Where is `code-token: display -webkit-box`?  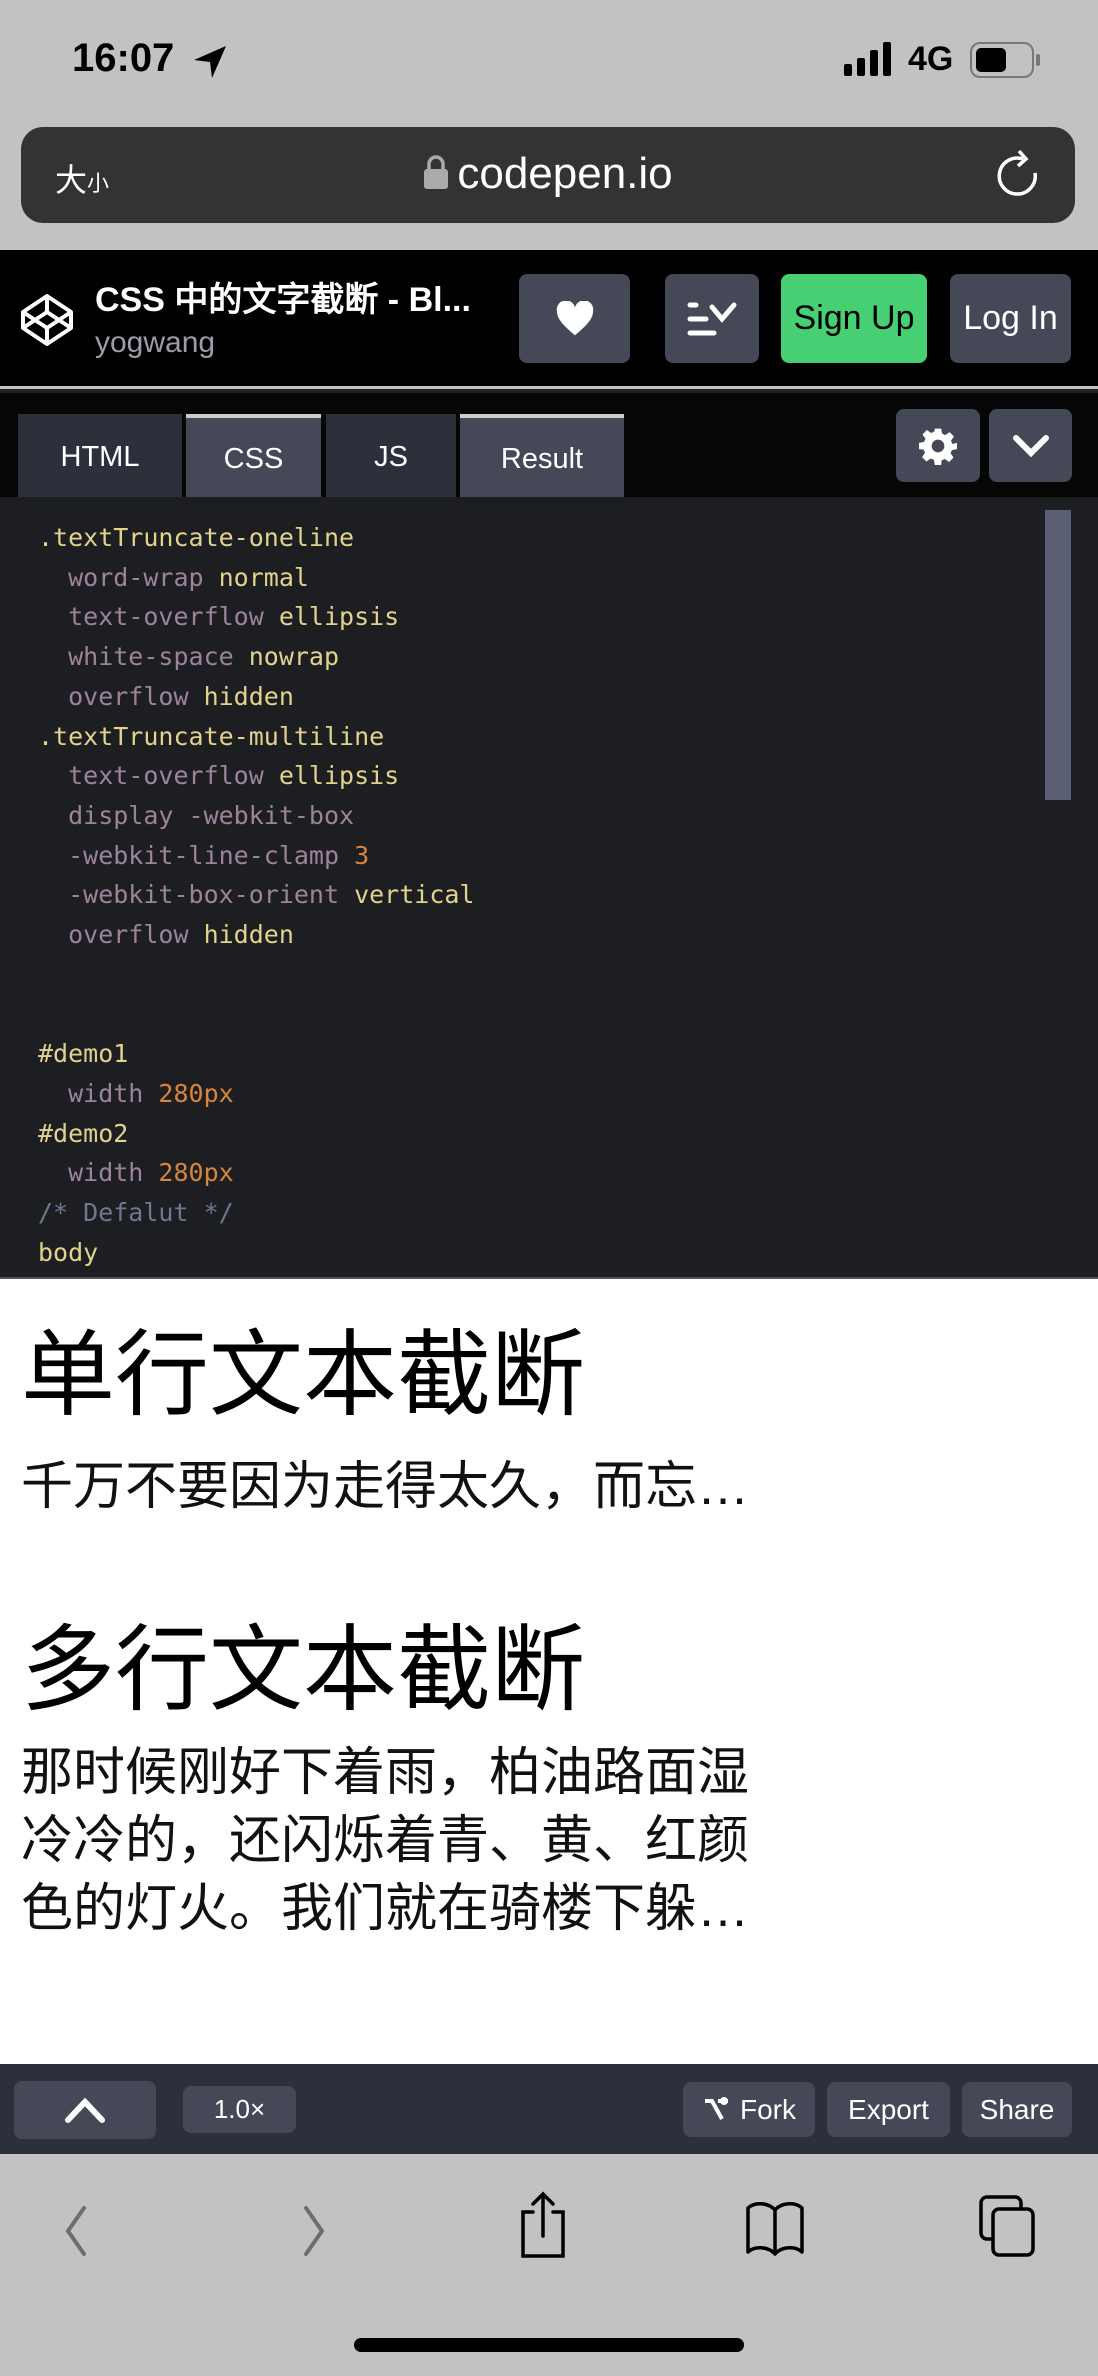
code-token: display -webkit-box is located at coordinates (196, 815).